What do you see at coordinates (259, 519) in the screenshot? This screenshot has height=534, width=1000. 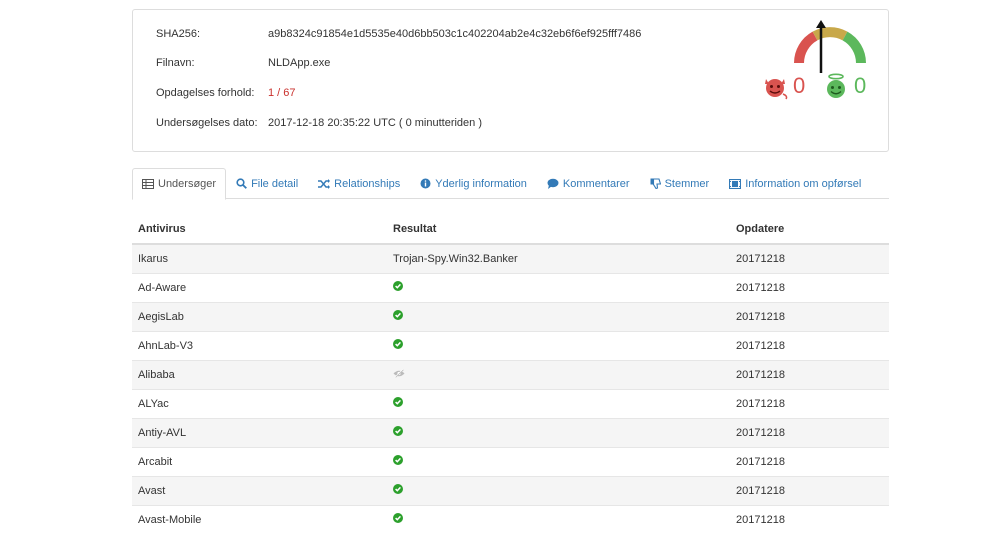 I see `antivirus-name: Avast-Mobile` at bounding box center [259, 519].